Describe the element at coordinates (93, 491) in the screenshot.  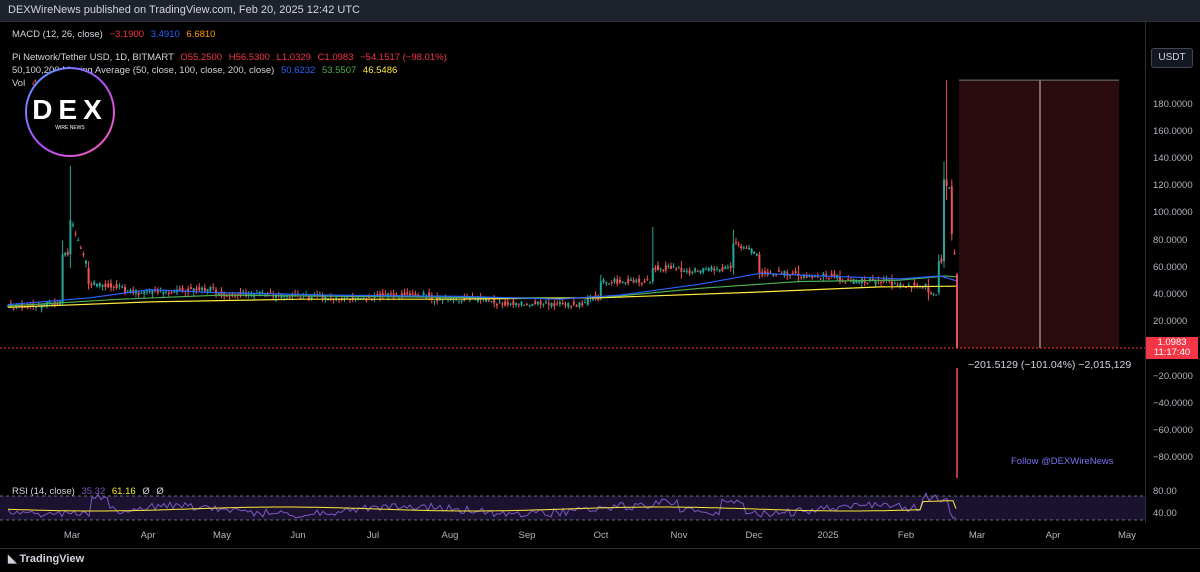
I see `rsi-value: 35.32` at that location.